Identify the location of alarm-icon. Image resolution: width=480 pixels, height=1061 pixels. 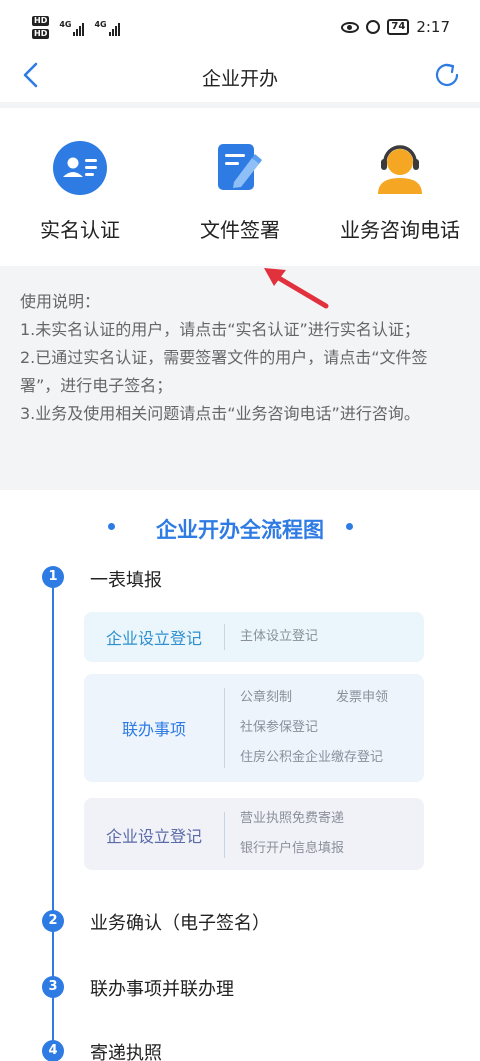
(373, 27).